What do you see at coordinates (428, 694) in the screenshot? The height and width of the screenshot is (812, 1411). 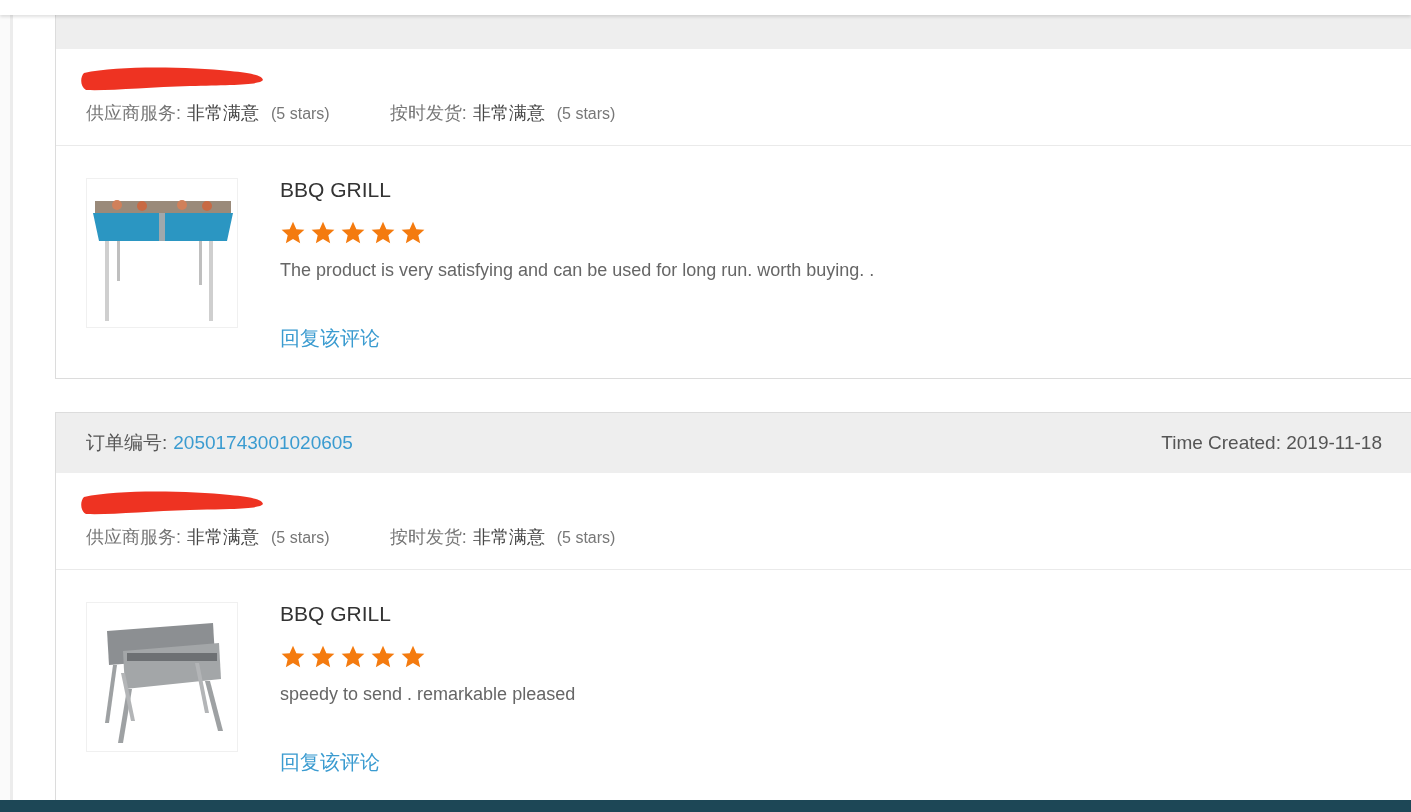 I see `review-comment: speedy to send . remarkable pleased` at bounding box center [428, 694].